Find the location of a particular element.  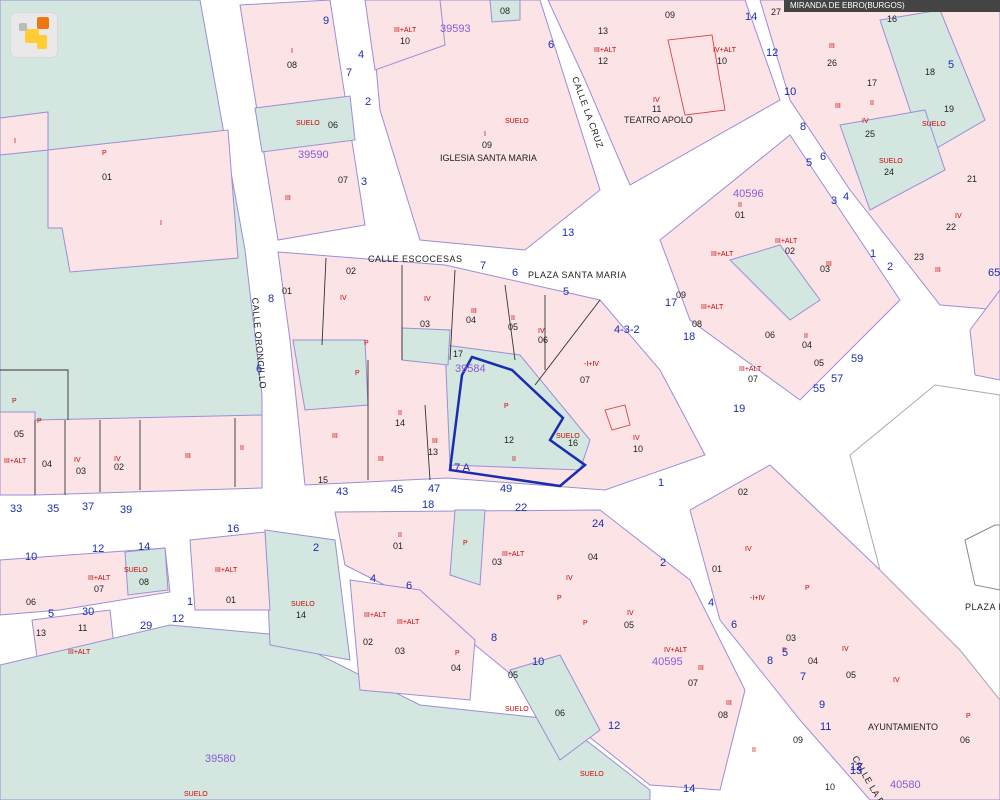

parcel-label: 18 is located at coordinates (930, 72).